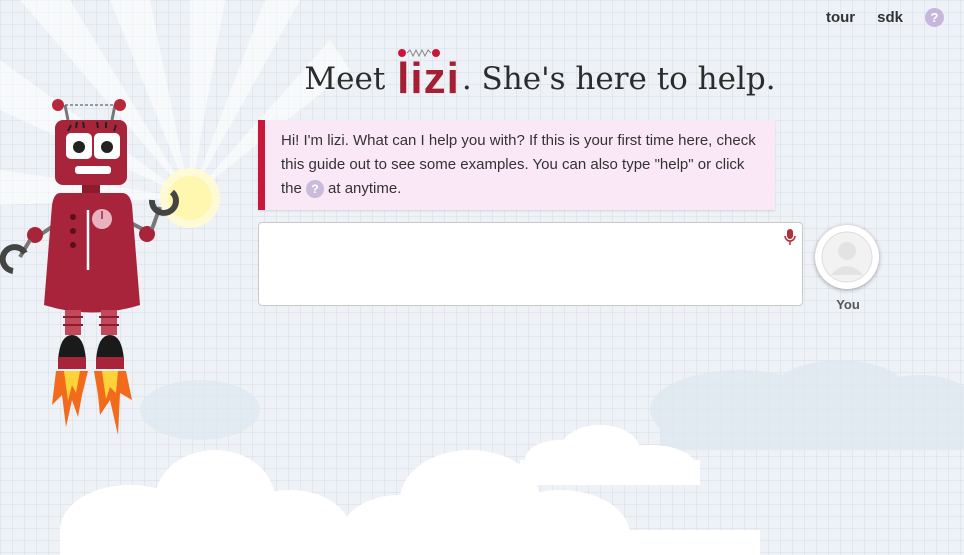 Image resolution: width=964 pixels, height=555 pixels. I want to click on page-title: Meet lizi . She's here to help., so click(482, 75).